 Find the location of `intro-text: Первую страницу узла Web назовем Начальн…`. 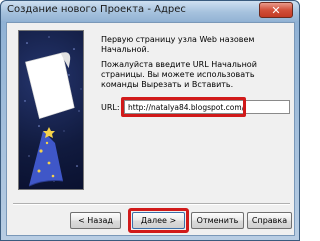

intro-text: Первую страницу узла Web назовем Начальн… is located at coordinates (178, 44).